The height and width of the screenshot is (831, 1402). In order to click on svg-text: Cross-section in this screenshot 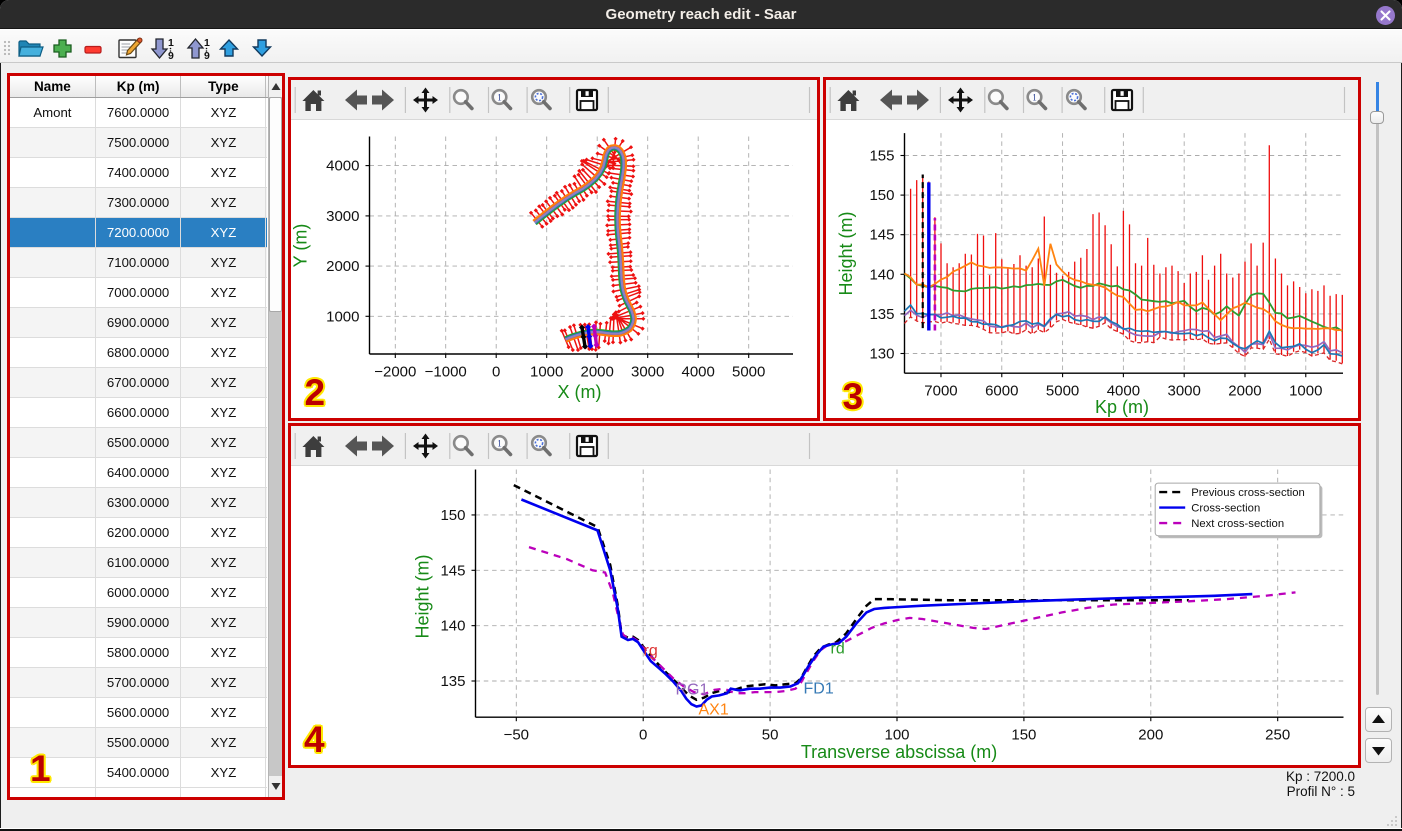, I will do `click(1225, 509)`.